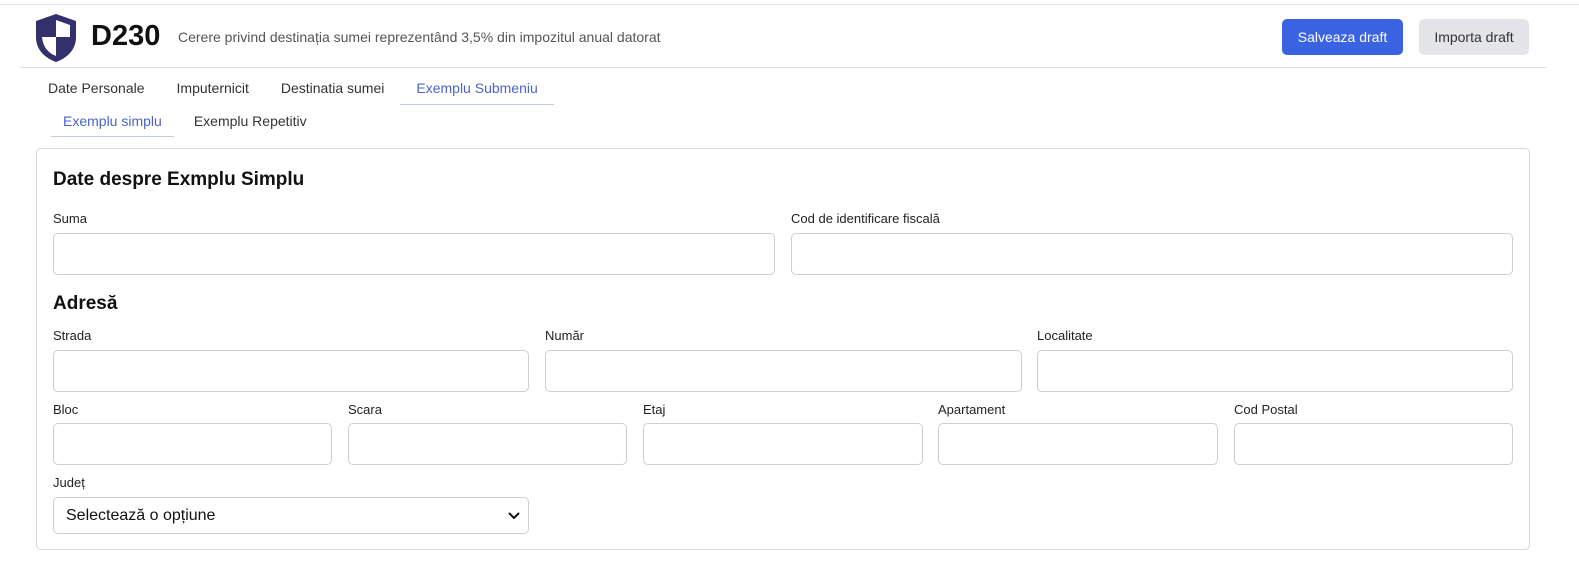 The height and width of the screenshot is (570, 1579). Describe the element at coordinates (487, 444) in the screenshot. I see `scara-input` at that location.